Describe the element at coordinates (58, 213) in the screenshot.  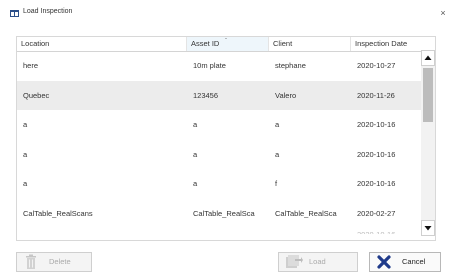
I see `cell-location: CalTable_RealScans` at that location.